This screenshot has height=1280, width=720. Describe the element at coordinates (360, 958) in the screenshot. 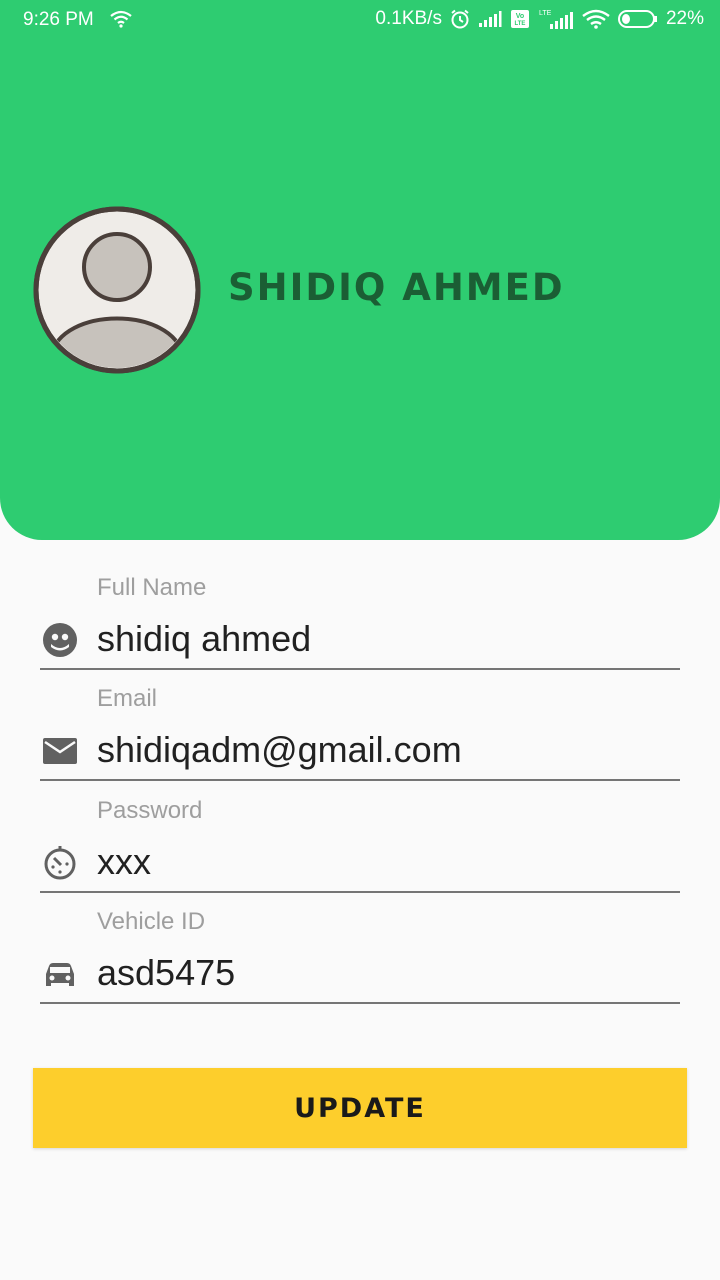

I see `vehicle-id-field: Vehicle ID asd5475` at that location.